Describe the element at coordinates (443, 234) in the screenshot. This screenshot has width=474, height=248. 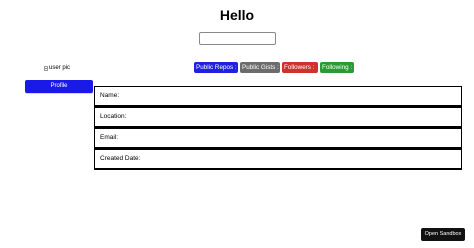
I see `open-sandbox-button: Open Sandbox` at that location.